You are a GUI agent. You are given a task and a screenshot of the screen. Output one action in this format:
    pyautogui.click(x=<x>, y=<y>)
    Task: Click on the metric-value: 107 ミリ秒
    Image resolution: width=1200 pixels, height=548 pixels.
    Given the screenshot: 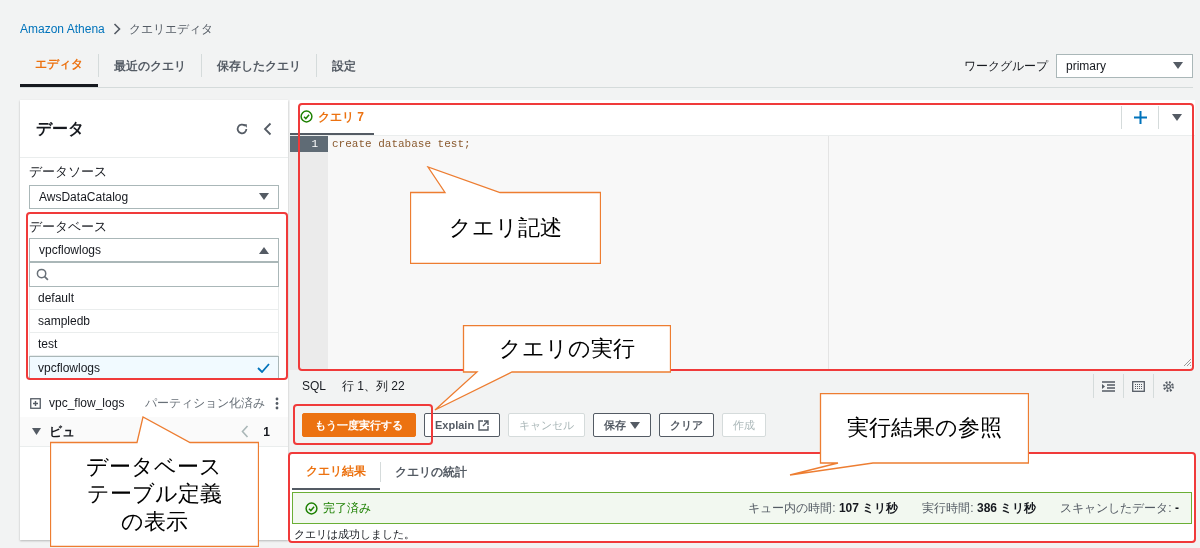 What is the action you would take?
    pyautogui.click(x=868, y=508)
    